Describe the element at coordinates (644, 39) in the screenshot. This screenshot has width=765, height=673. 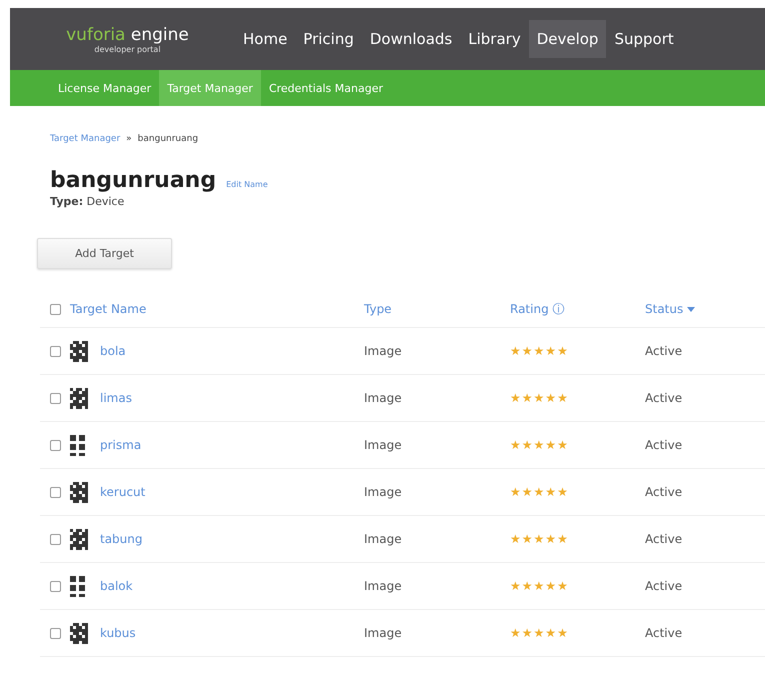
I see `nav-link: Support` at that location.